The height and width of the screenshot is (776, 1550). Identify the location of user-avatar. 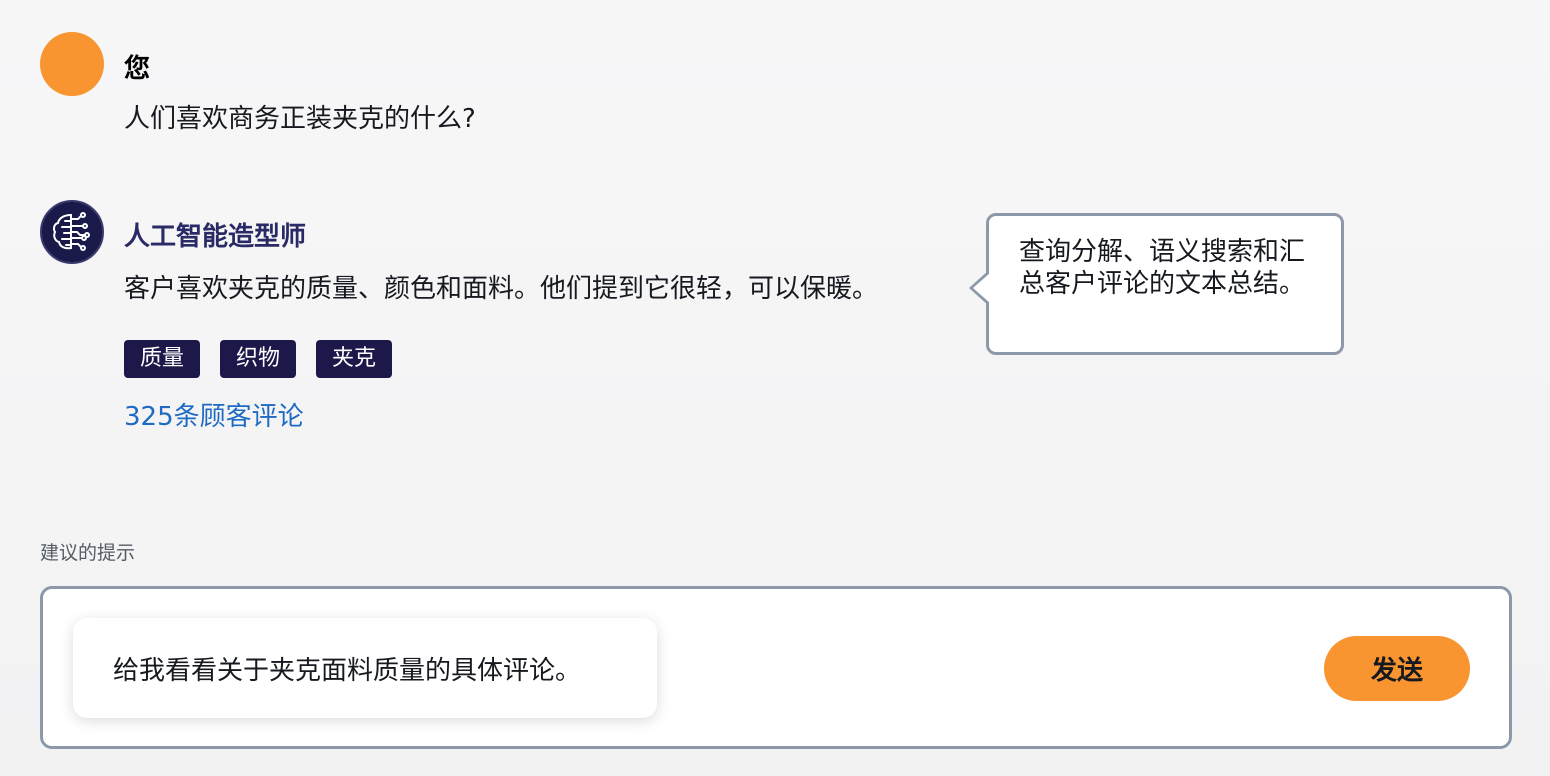
(72, 64).